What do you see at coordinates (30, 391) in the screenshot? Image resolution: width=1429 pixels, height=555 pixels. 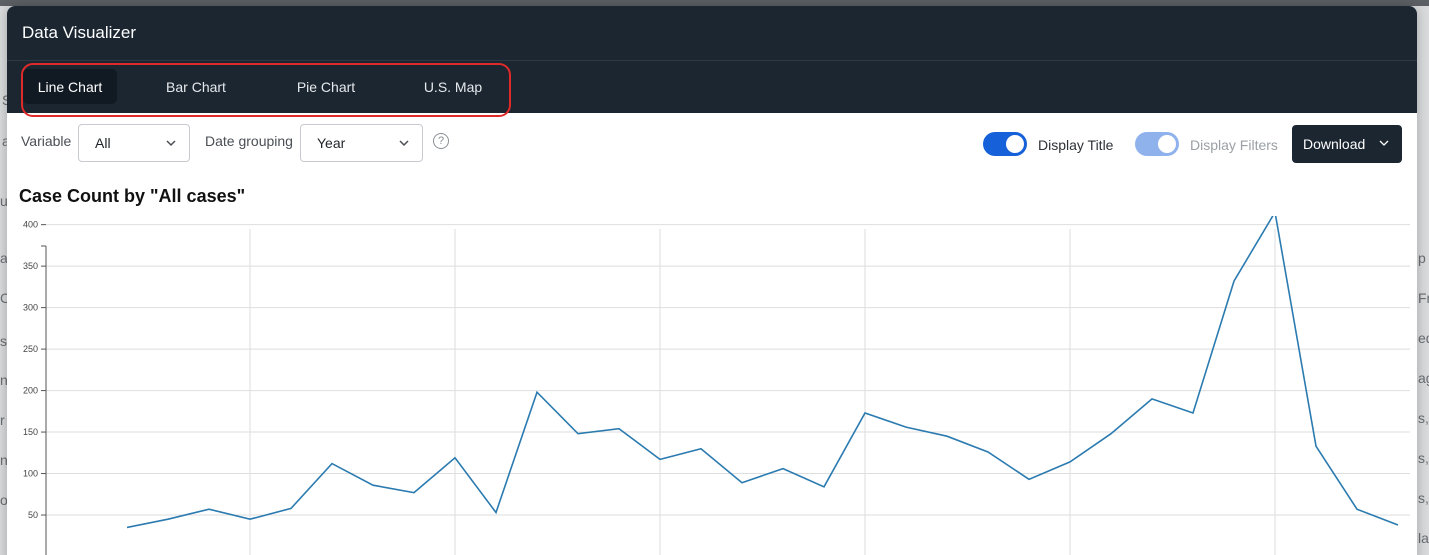 I see `y-tick-label: 200` at bounding box center [30, 391].